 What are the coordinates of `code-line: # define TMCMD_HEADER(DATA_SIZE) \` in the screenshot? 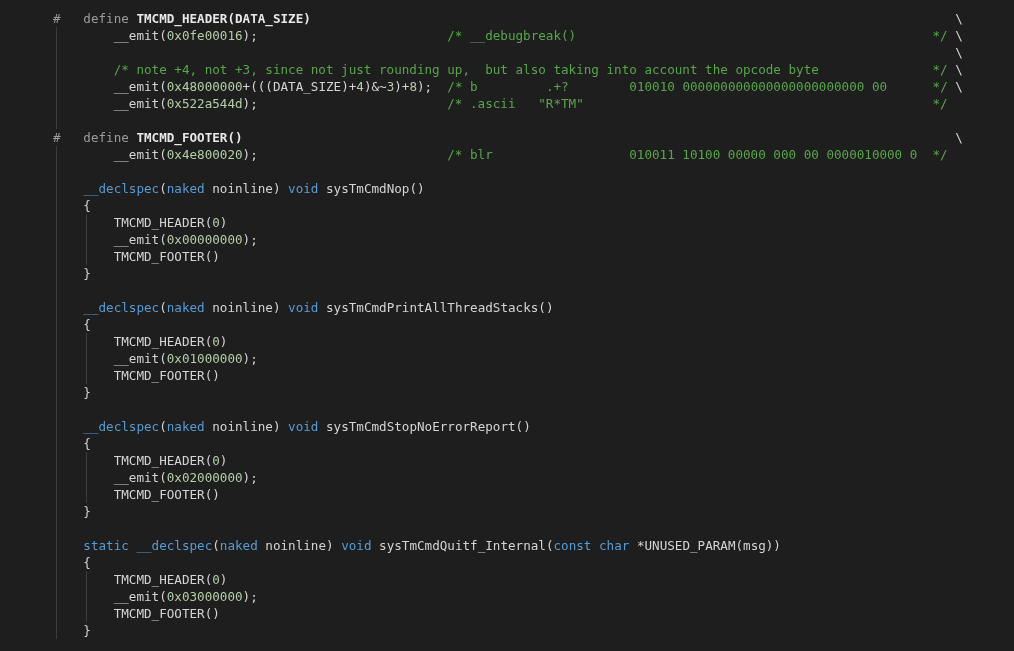 It's located at (508, 18).